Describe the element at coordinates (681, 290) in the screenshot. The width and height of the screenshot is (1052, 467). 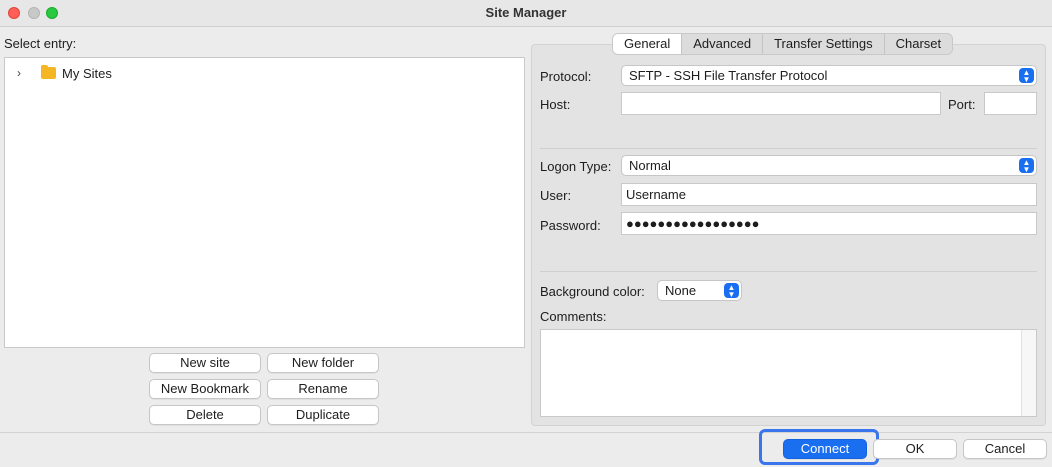
I see `background-color-value: None` at that location.